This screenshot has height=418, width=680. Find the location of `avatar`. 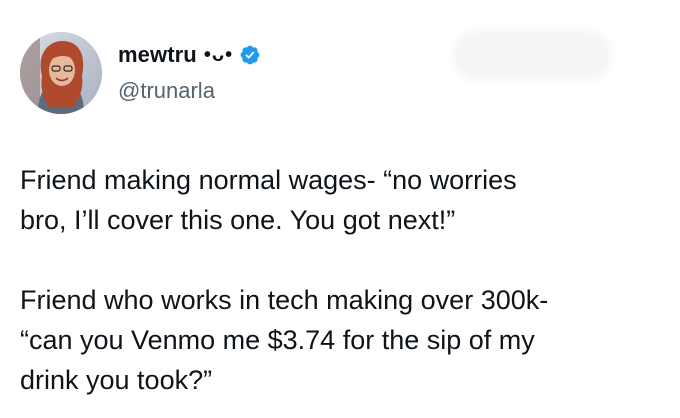

avatar is located at coordinates (61, 73).